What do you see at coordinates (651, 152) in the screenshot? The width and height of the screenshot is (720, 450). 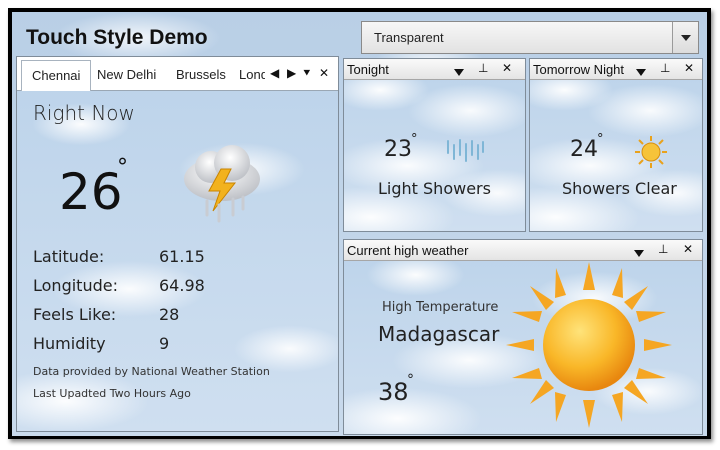 I see `sun-small-icon` at bounding box center [651, 152].